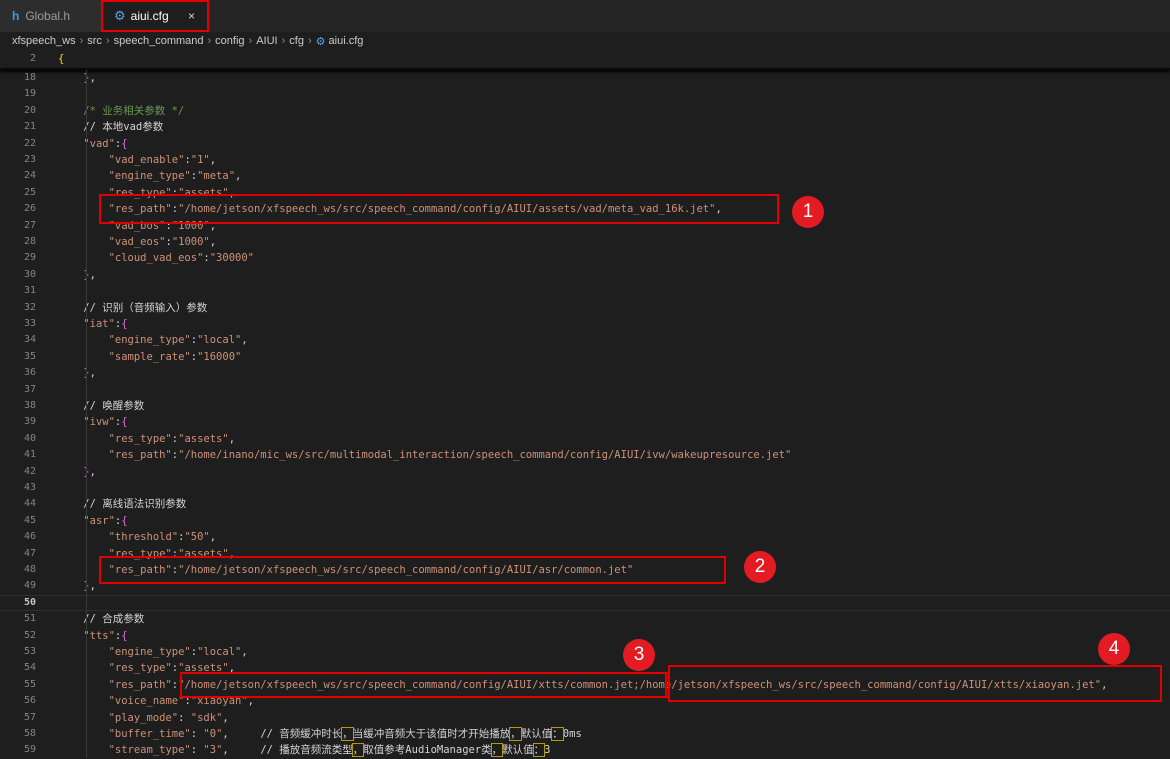  Describe the element at coordinates (585, 94) in the screenshot. I see `code-line-row: 19` at that location.